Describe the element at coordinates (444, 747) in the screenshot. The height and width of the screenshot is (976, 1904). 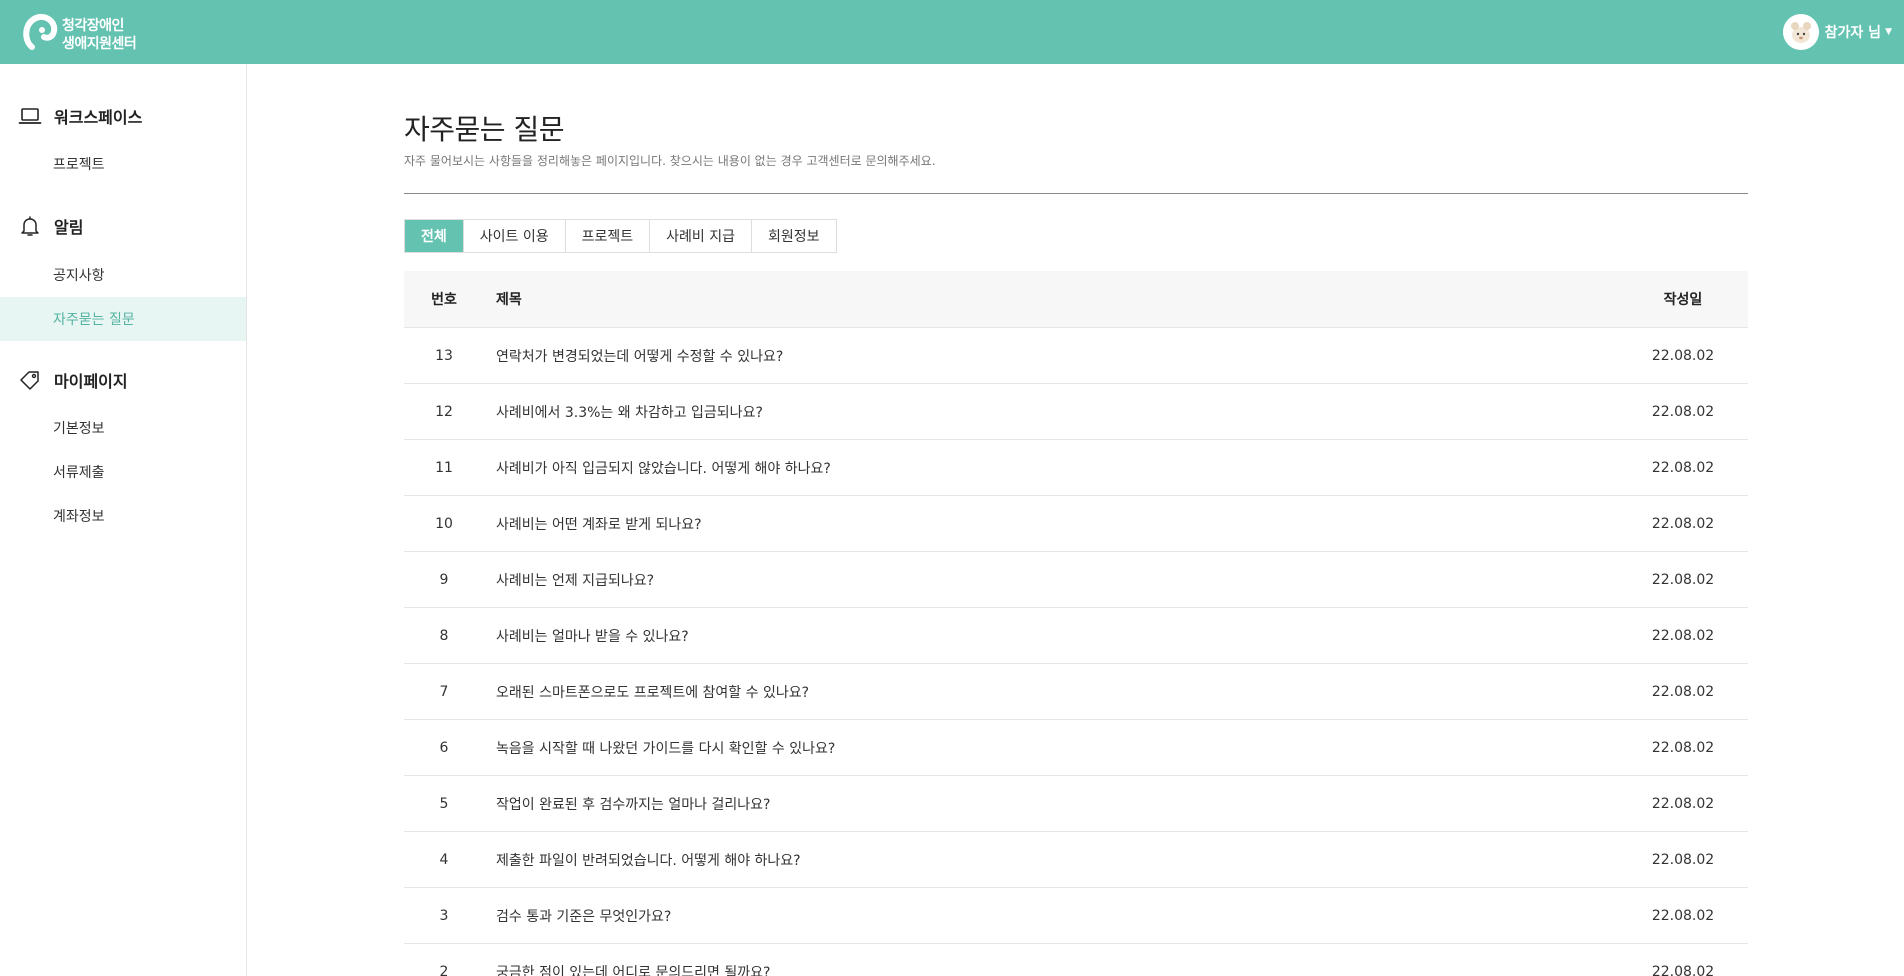
I see `row-number: 6` at that location.